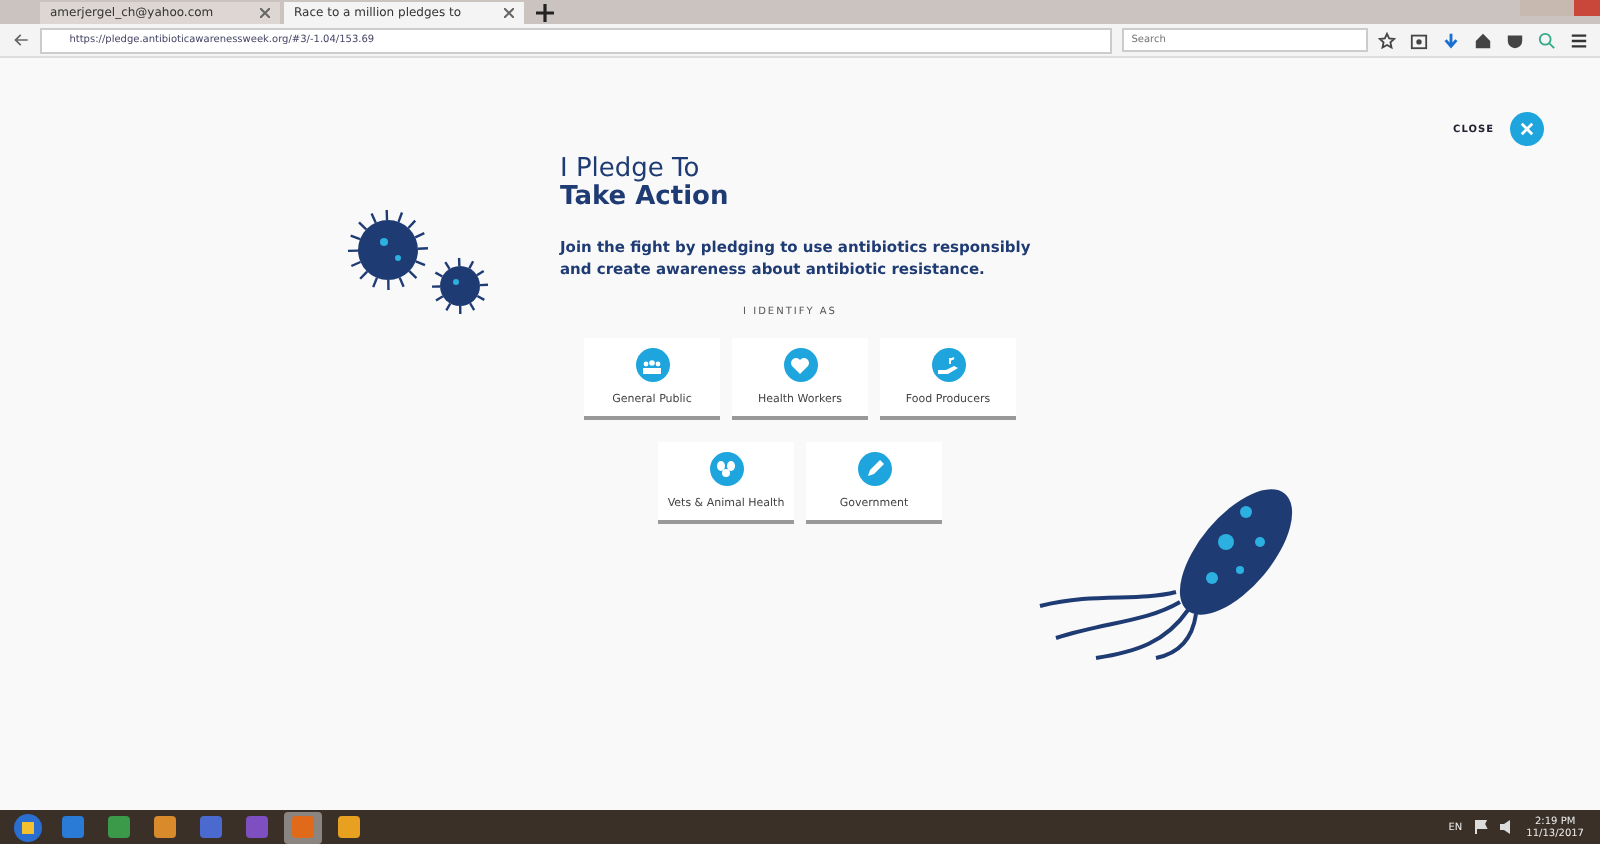  I want to click on back-icon, so click(21, 40).